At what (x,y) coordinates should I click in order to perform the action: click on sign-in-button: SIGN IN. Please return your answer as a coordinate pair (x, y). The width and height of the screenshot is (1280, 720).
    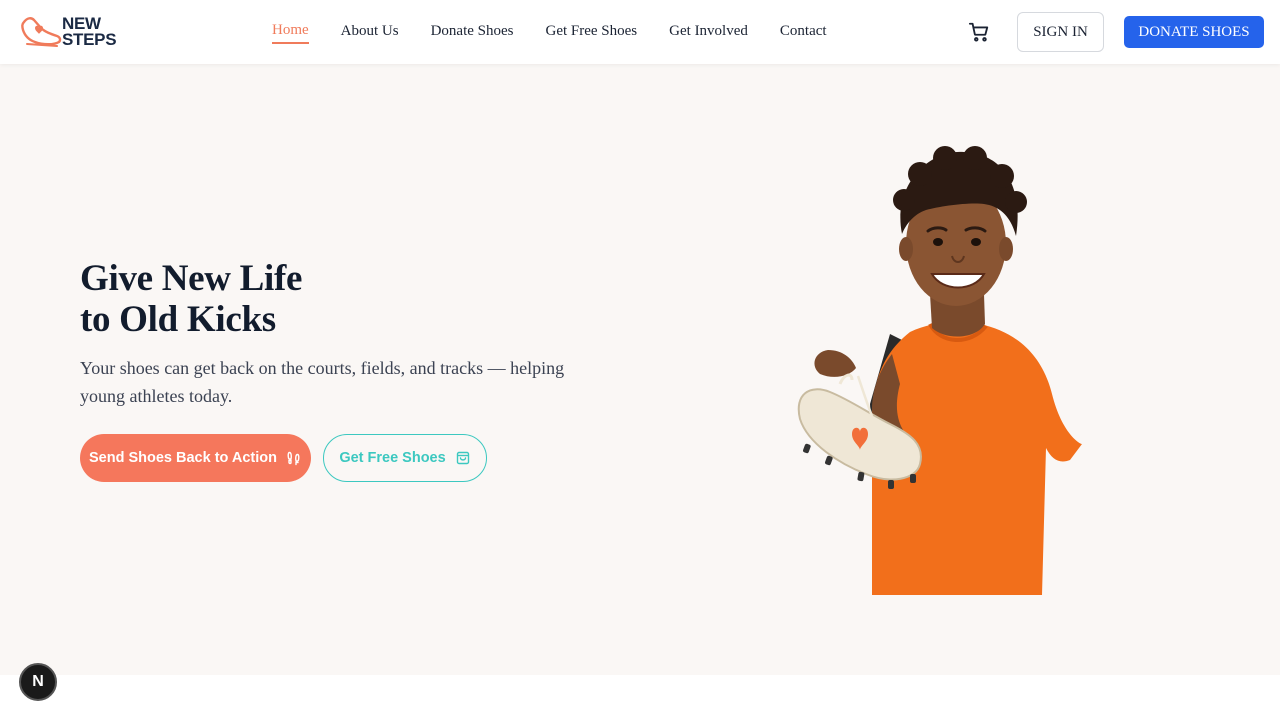
    Looking at the image, I should click on (1060, 32).